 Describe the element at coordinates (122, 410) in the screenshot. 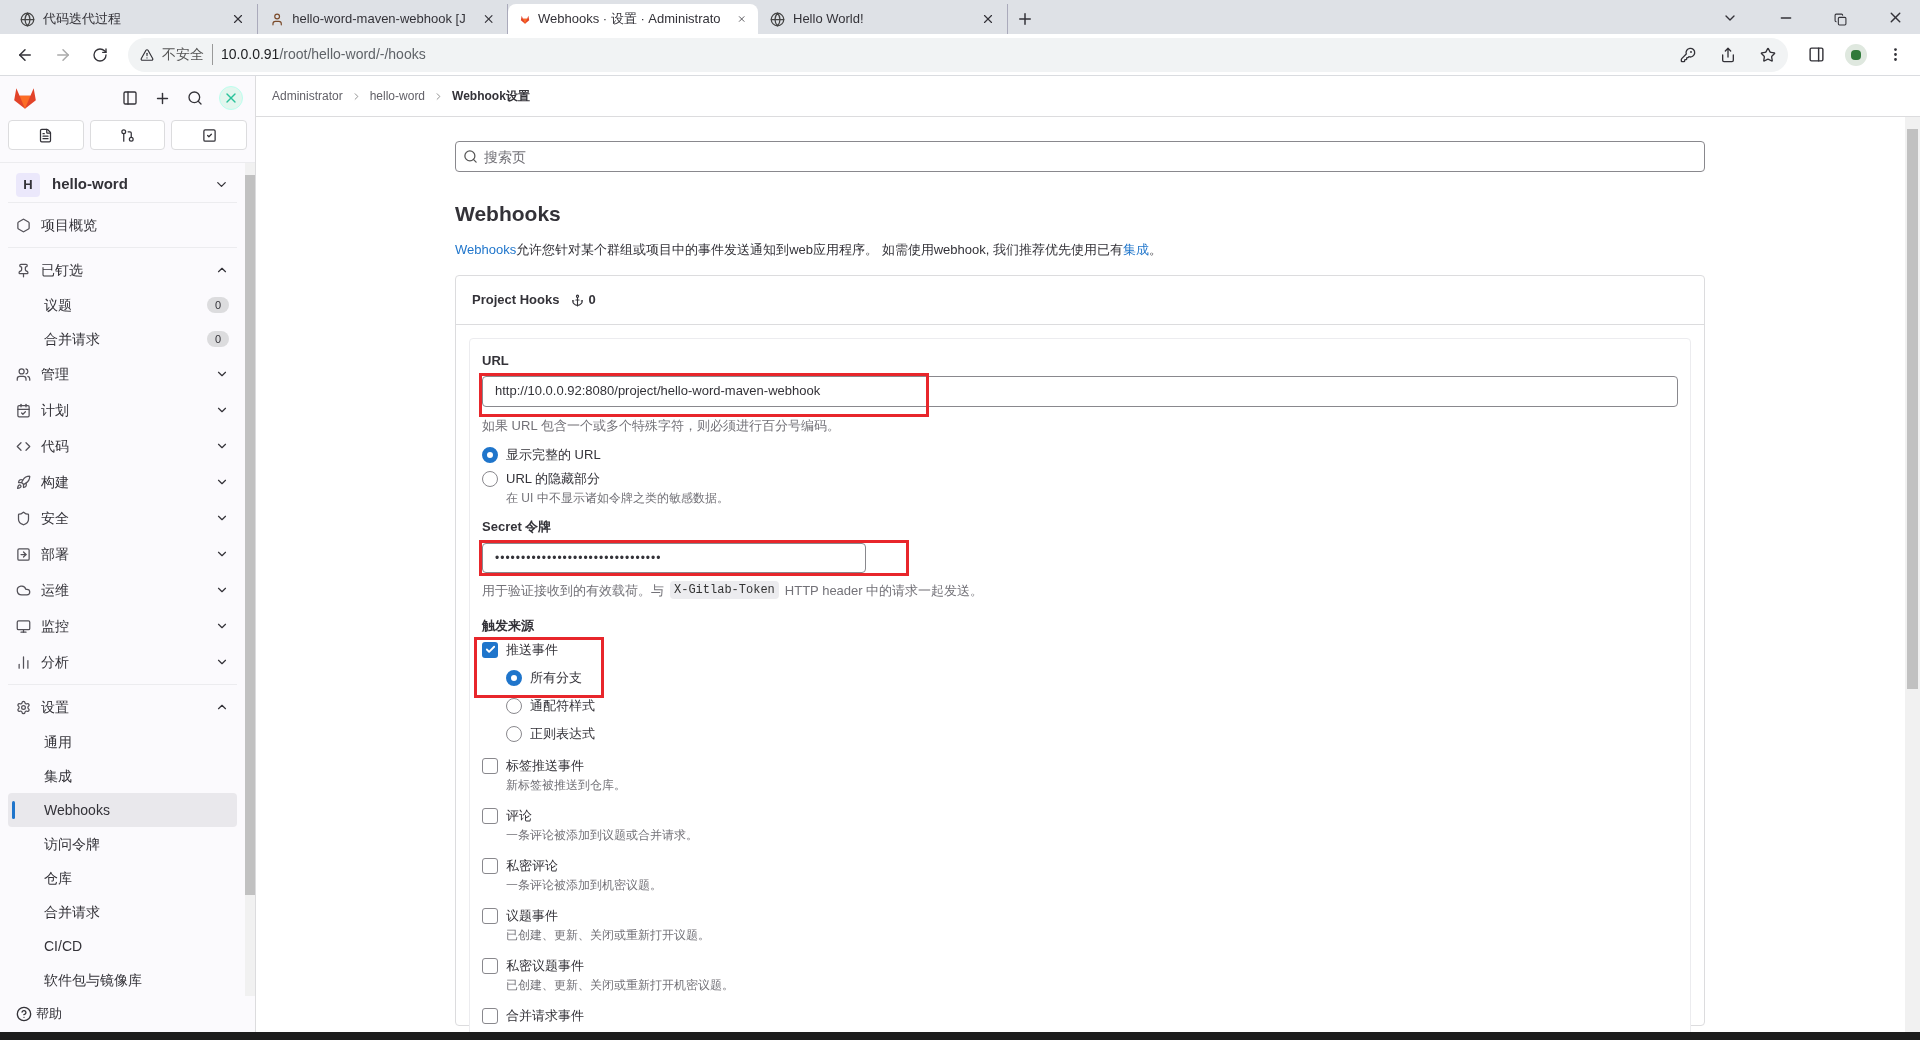

I see `nav-section: 计划` at that location.